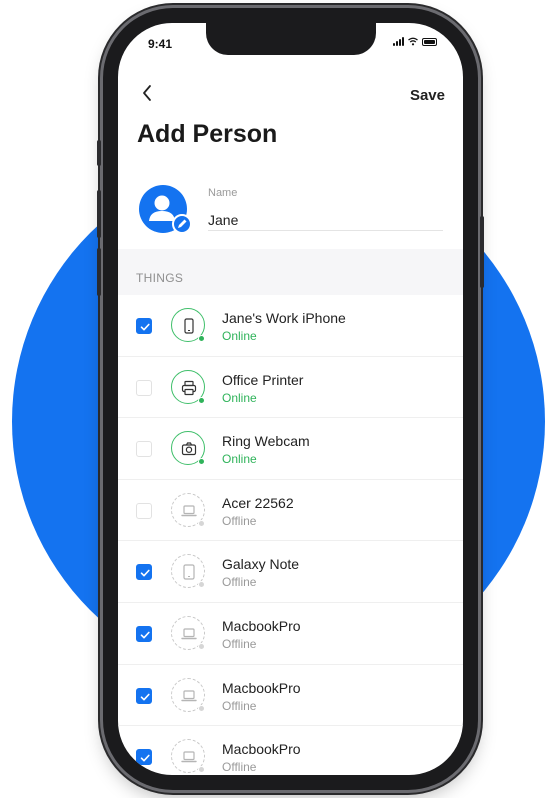  I want to click on wifi-icon, so click(413, 41).